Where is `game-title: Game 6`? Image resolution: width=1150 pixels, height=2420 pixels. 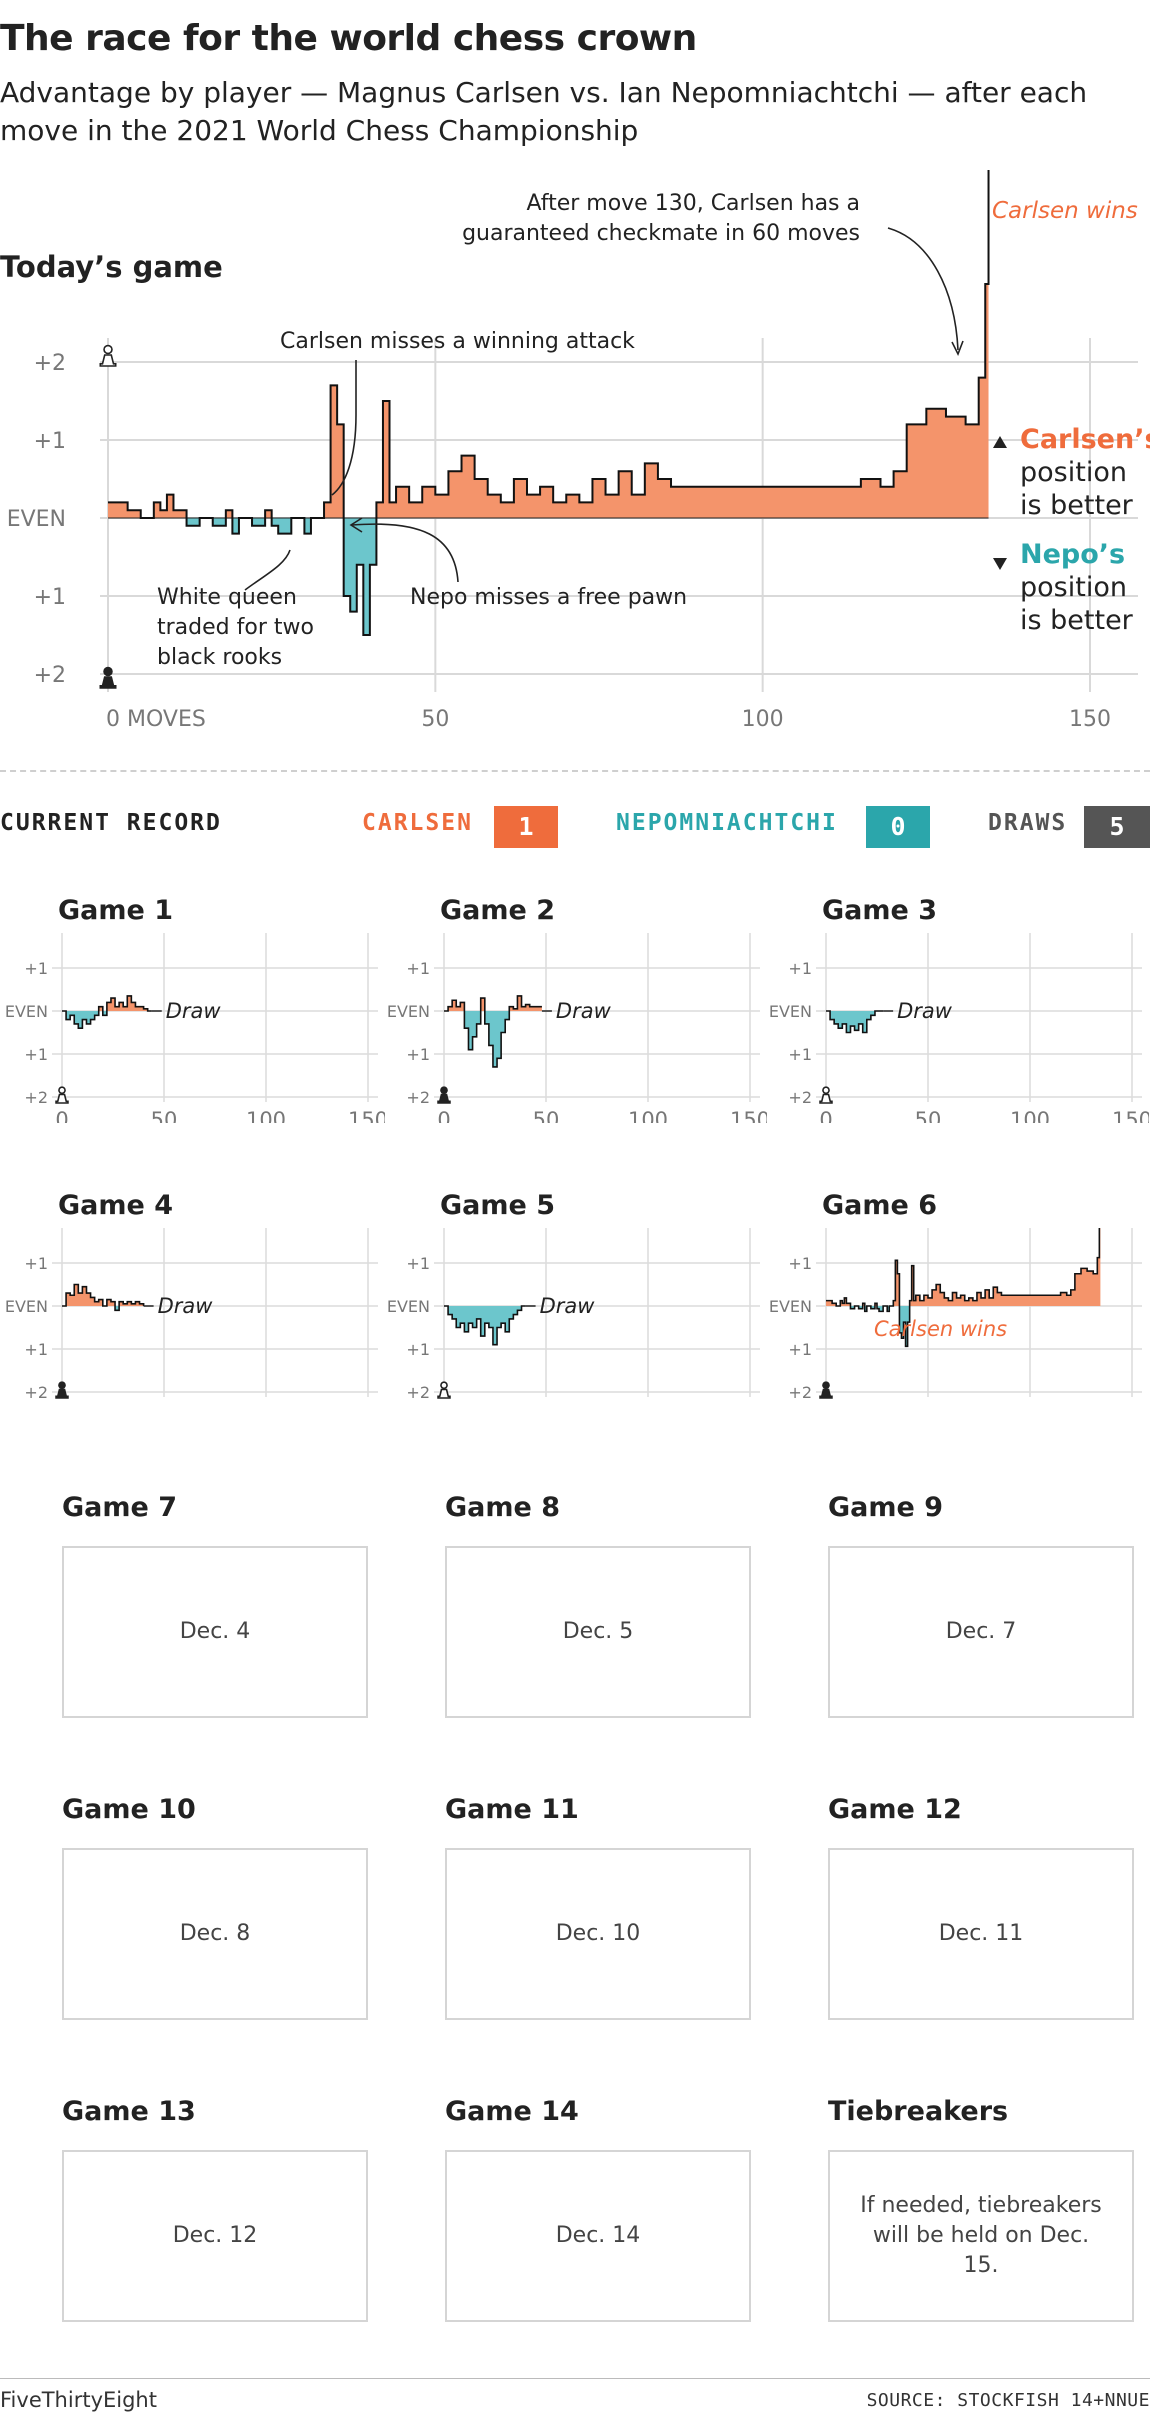 game-title: Game 6 is located at coordinates (880, 1205).